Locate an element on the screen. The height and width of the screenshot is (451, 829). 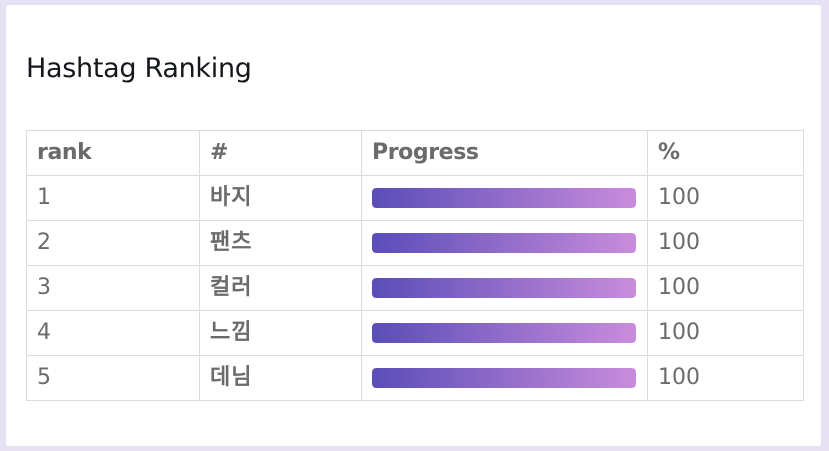
hashtag-cell: 팬츠 is located at coordinates (280, 243).